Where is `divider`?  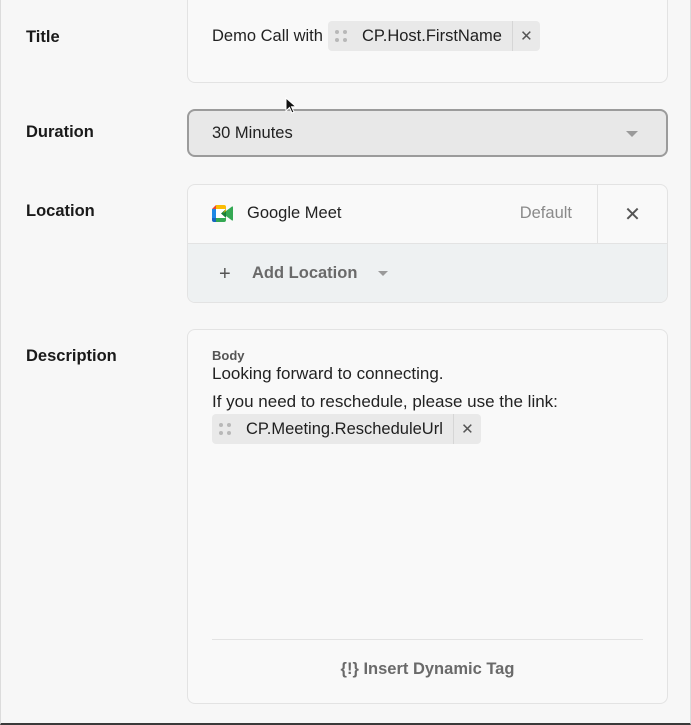
divider is located at coordinates (427, 639).